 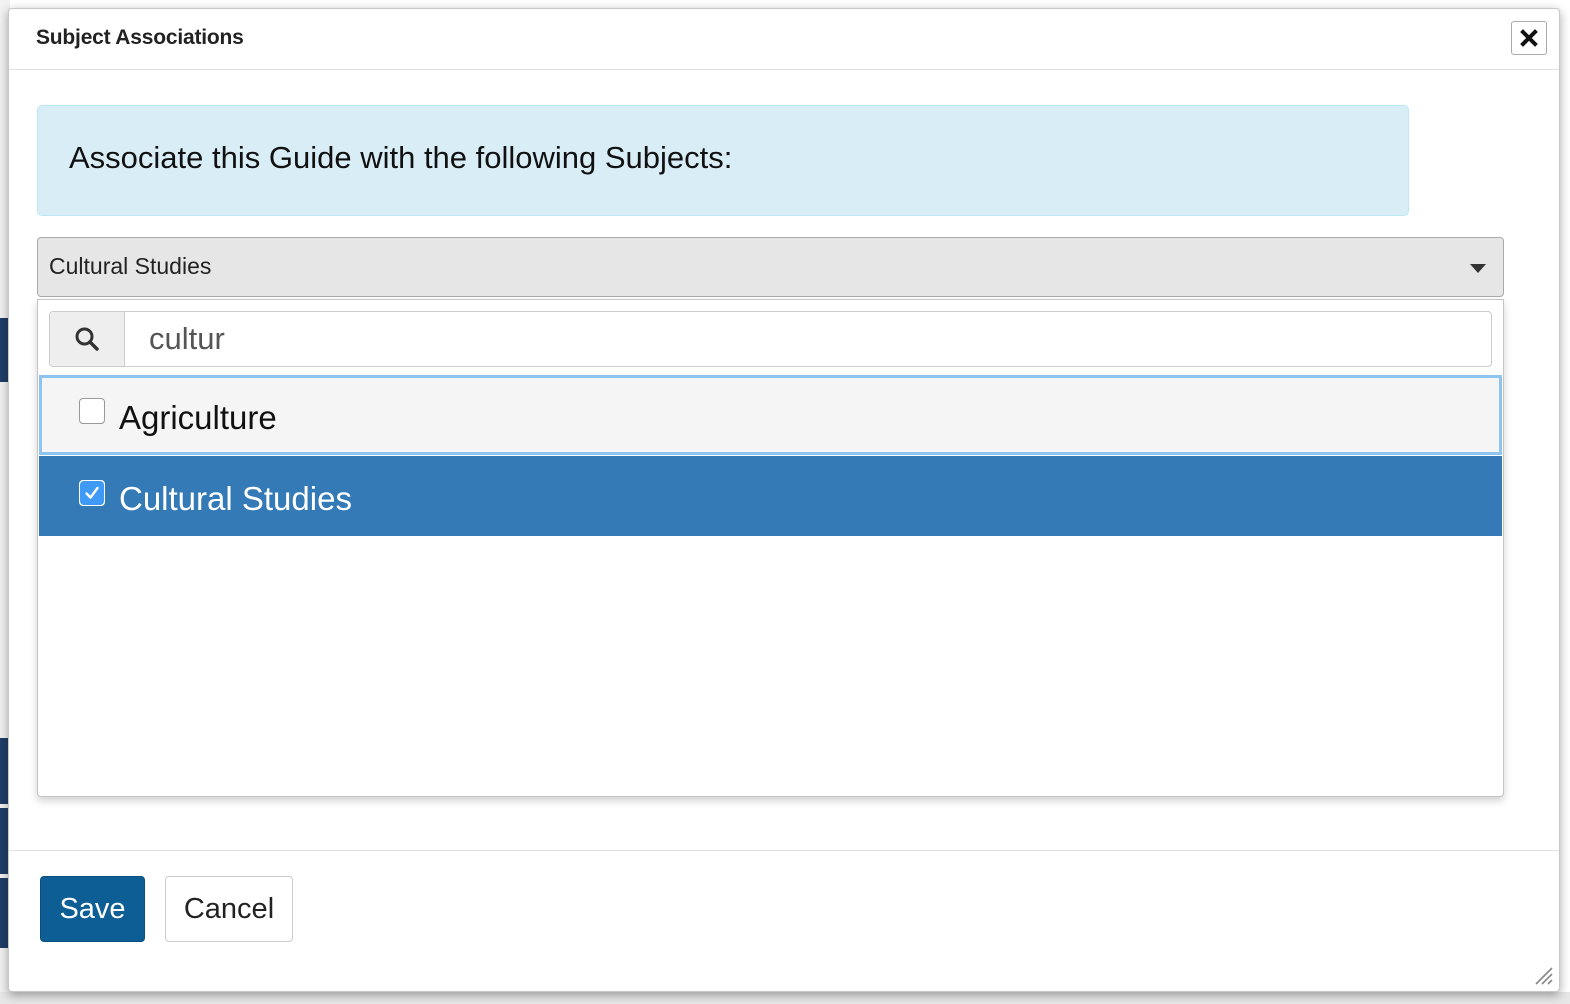 I want to click on dialog-header: Subject Associations, so click(x=784, y=39).